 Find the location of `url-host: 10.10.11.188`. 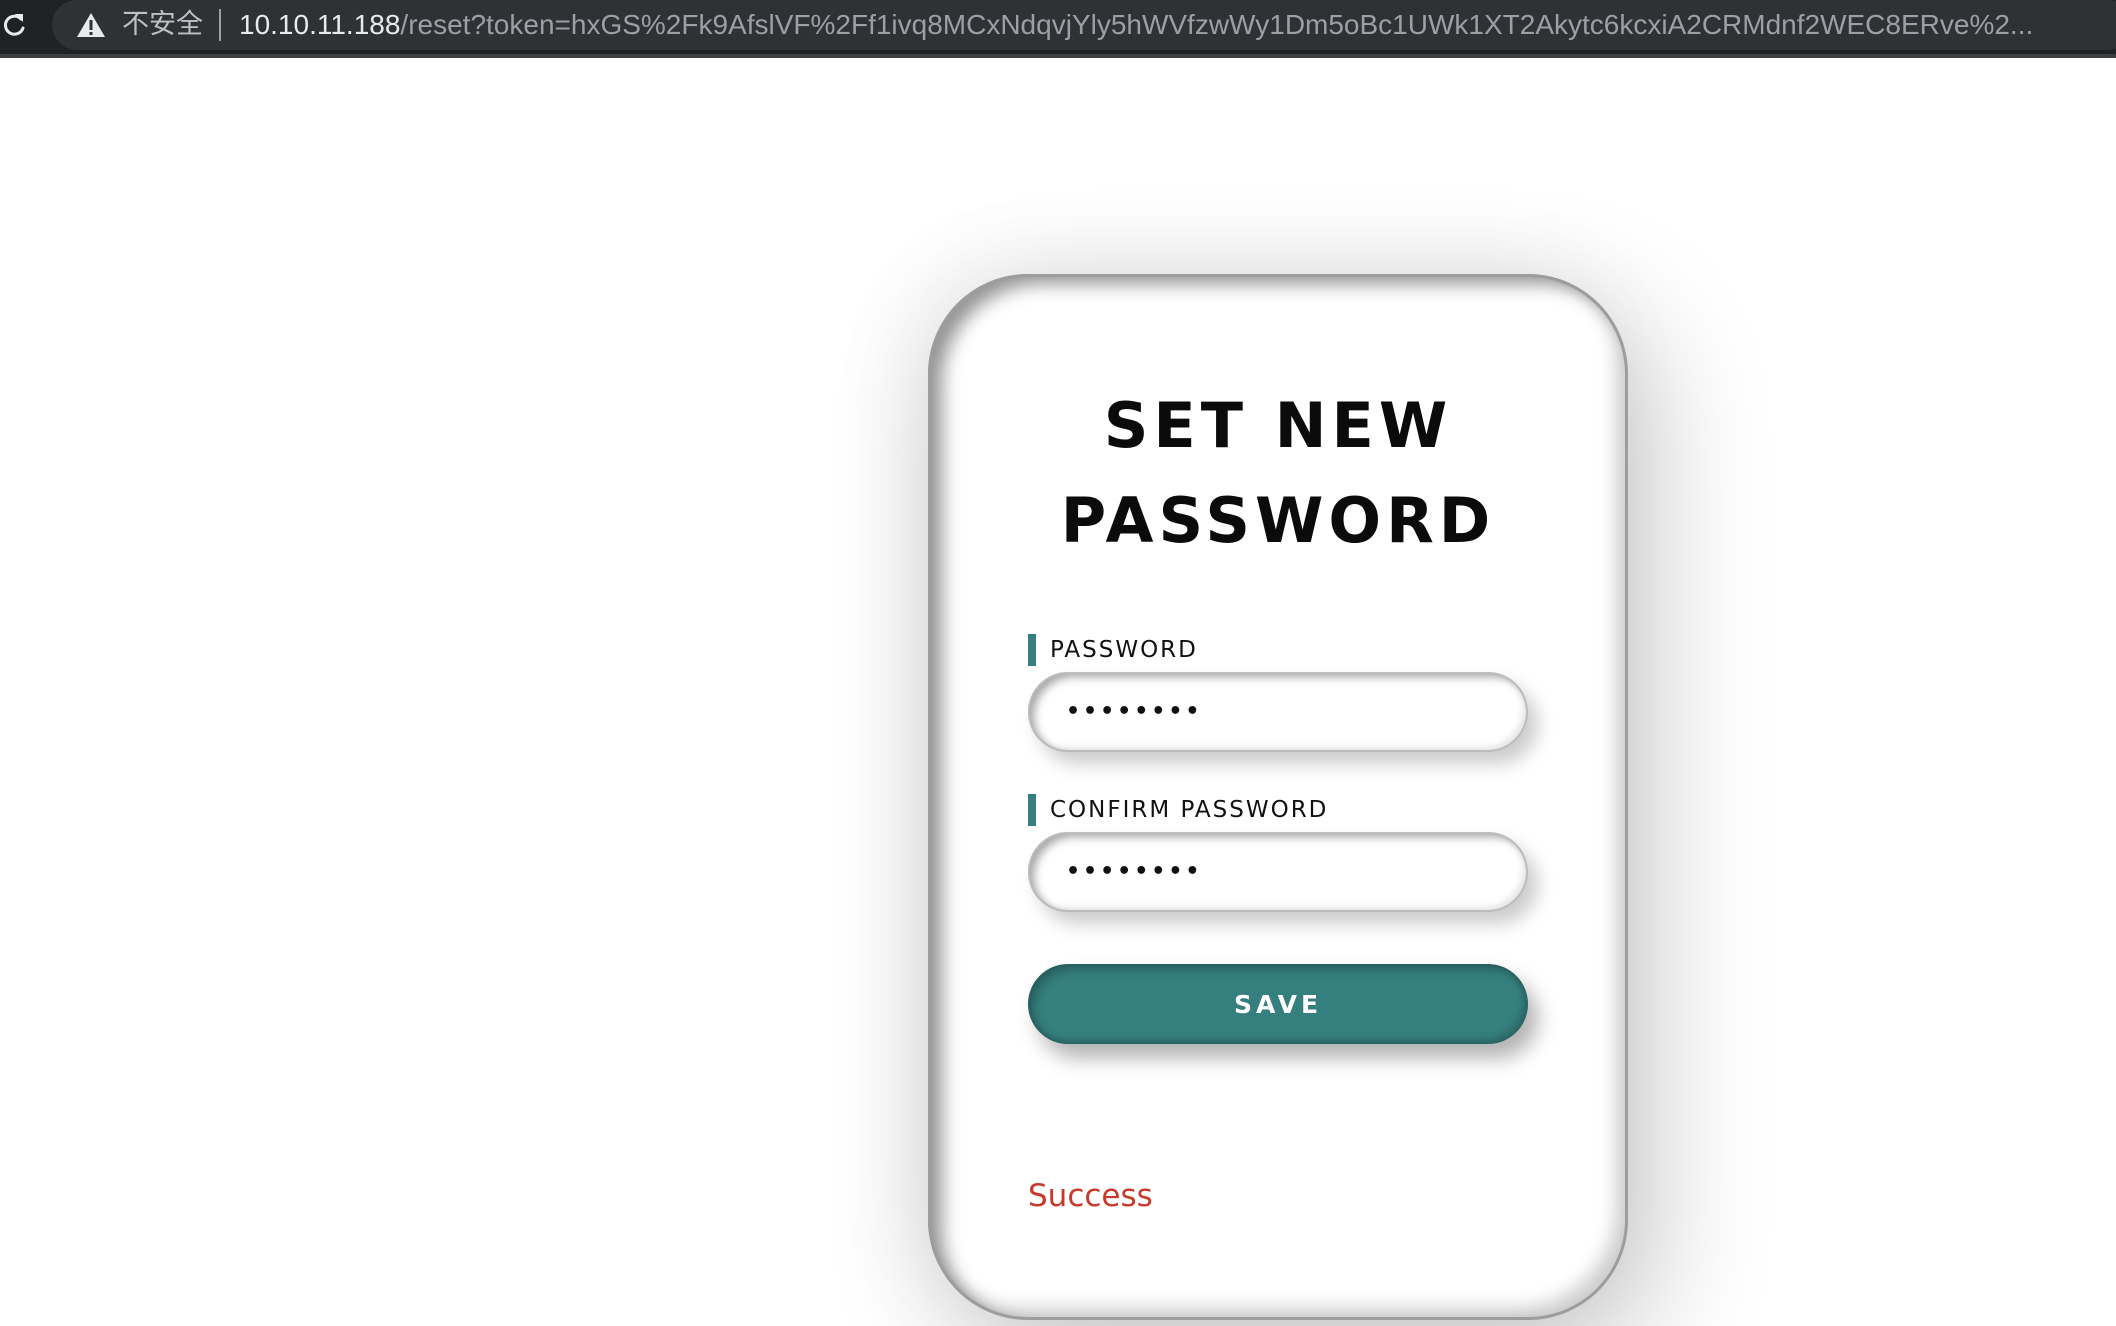

url-host: 10.10.11.188 is located at coordinates (320, 24).